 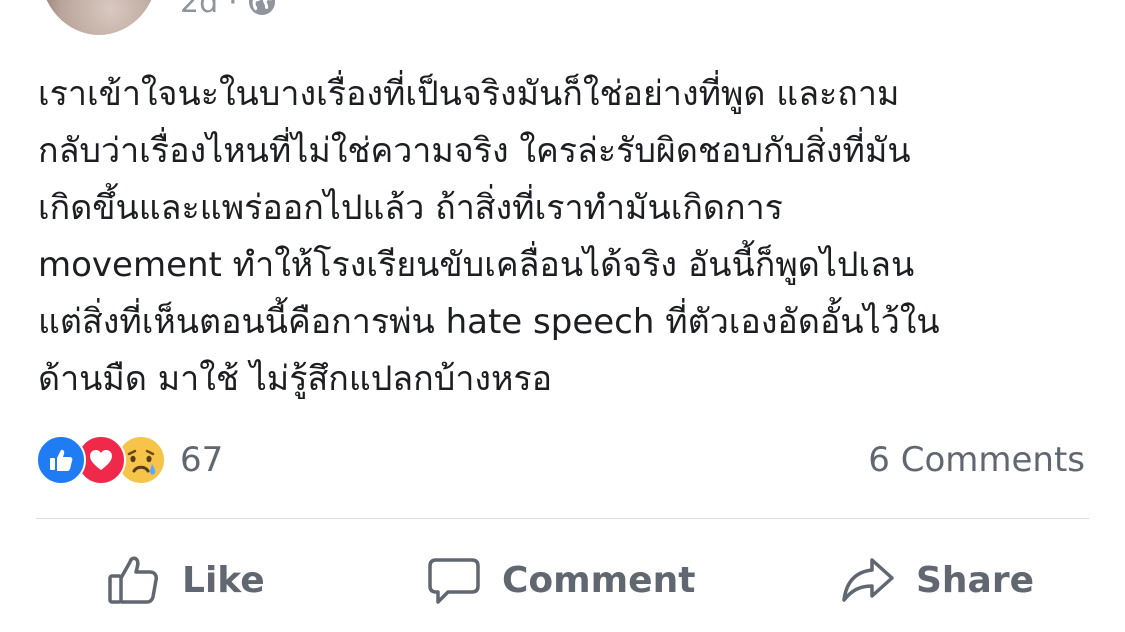 What do you see at coordinates (562, 518) in the screenshot?
I see `divider` at bounding box center [562, 518].